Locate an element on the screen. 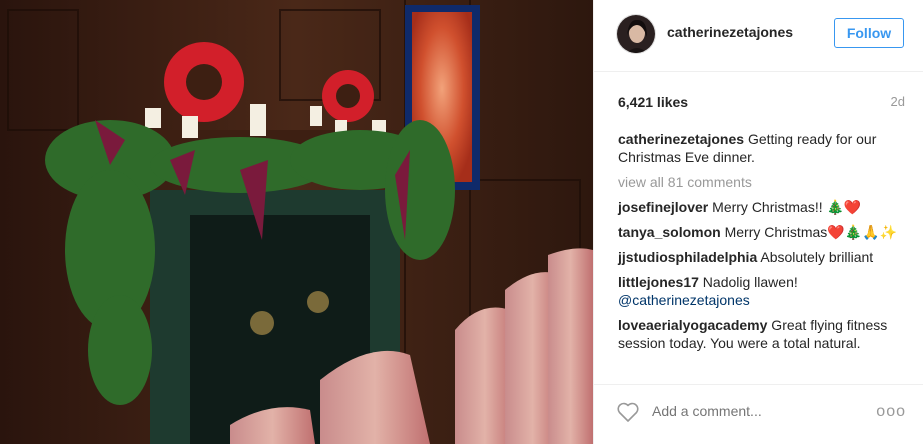 Image resolution: width=923 pixels, height=444 pixels. header-username: catherinezetajones is located at coordinates (730, 32).